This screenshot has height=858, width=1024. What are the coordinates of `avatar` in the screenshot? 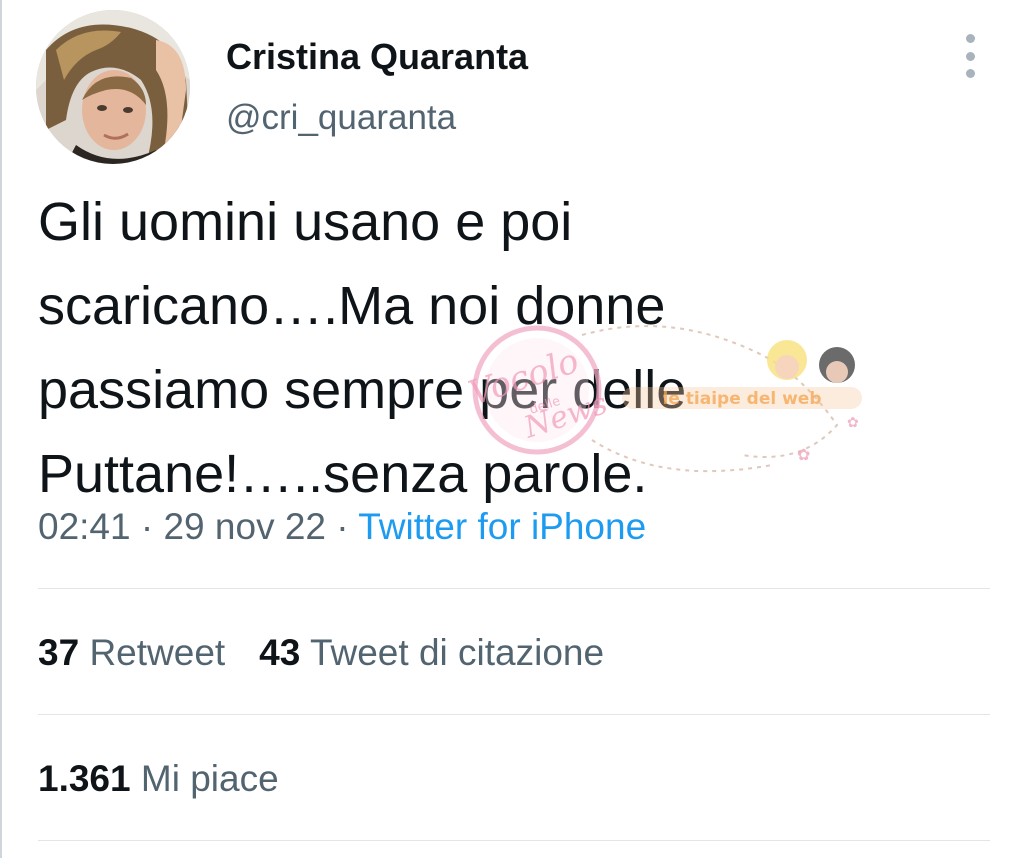 It's located at (113, 87).